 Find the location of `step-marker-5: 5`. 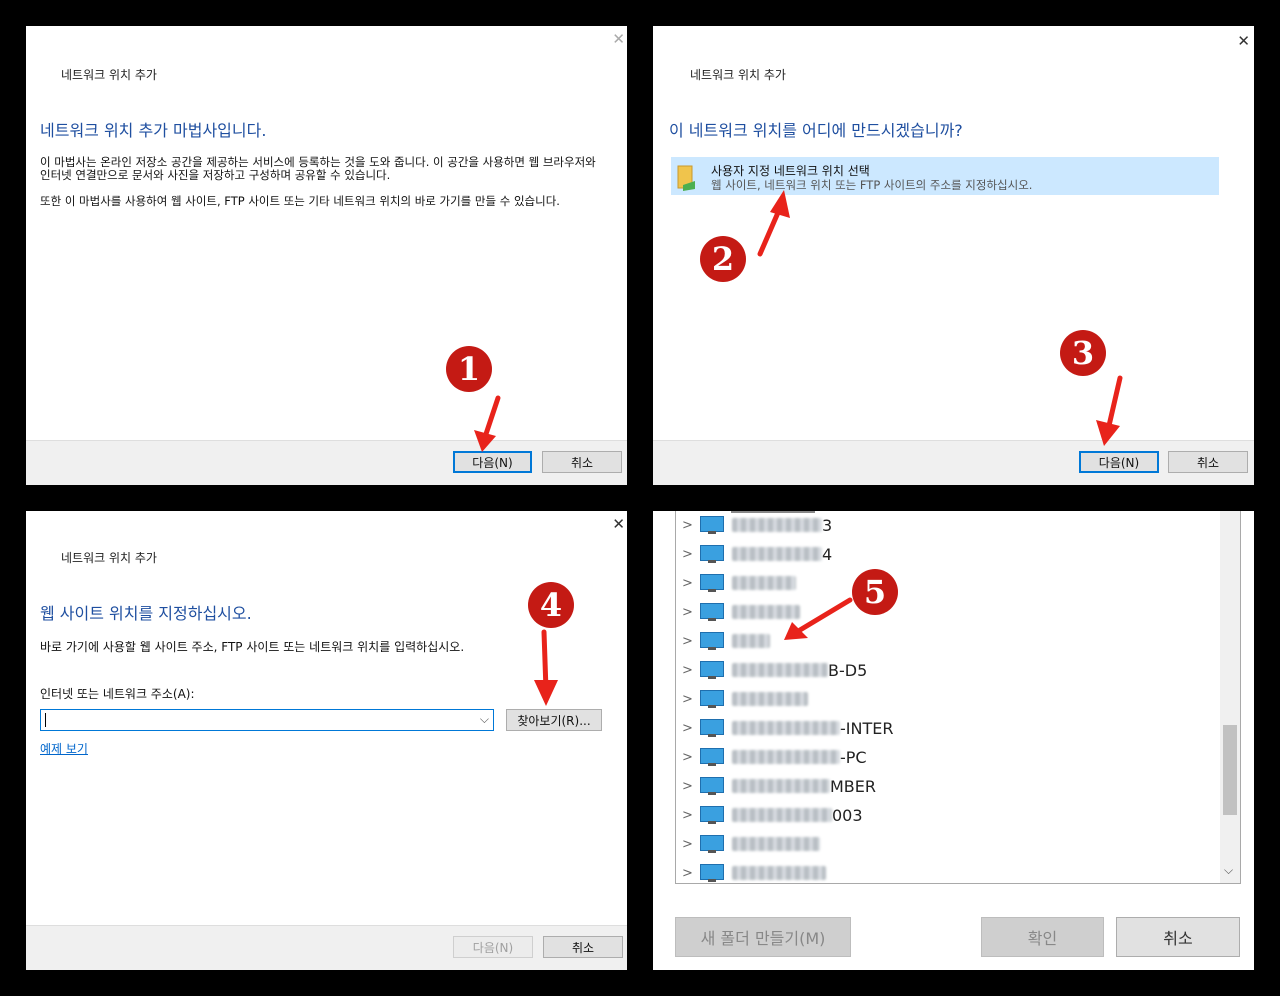

step-marker-5: 5 is located at coordinates (875, 592).